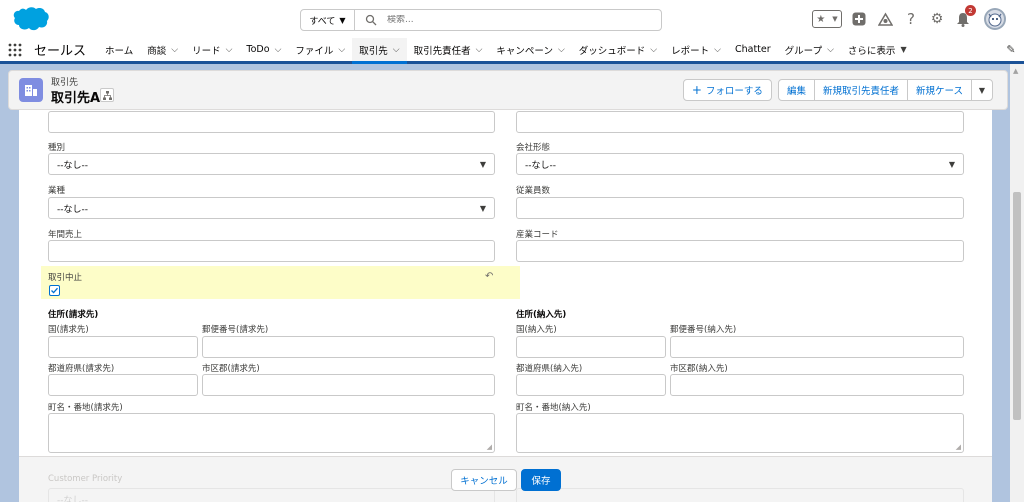 The height and width of the screenshot is (502, 1024). What do you see at coordinates (740, 164) in the screenshot?
I see `ownership-select: --なし-- ▼` at bounding box center [740, 164].